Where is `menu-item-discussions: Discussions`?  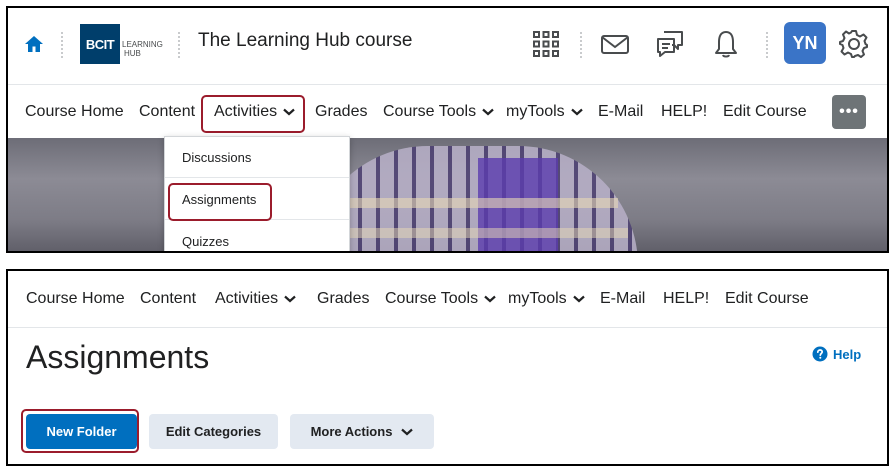
menu-item-discussions: Discussions is located at coordinates (257, 157).